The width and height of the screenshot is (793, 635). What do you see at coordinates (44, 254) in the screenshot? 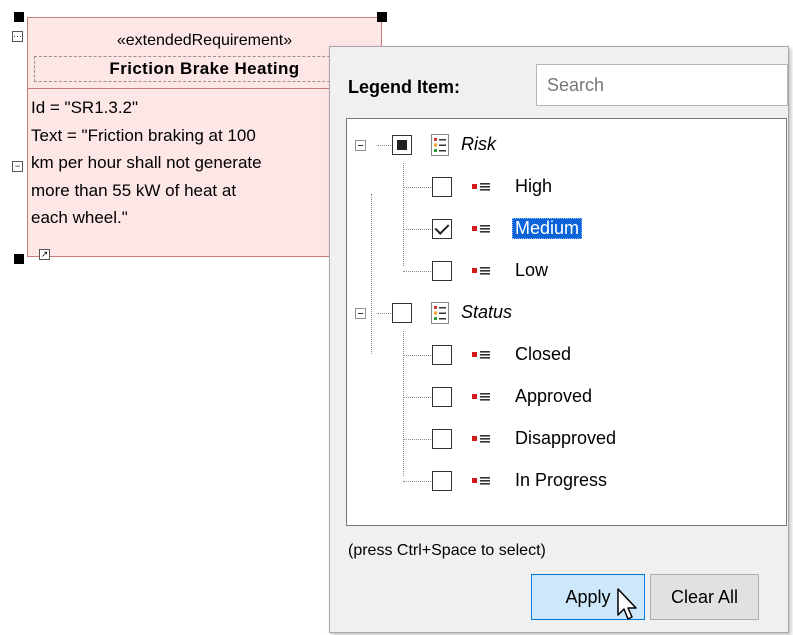
I see `navigate-link-icon: ↗` at bounding box center [44, 254].